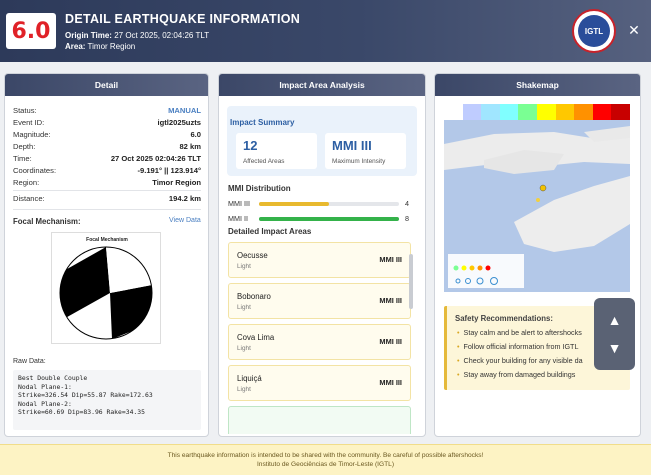  What do you see at coordinates (249, 378) in the screenshot?
I see `area-name: Liquiçá` at bounding box center [249, 378].